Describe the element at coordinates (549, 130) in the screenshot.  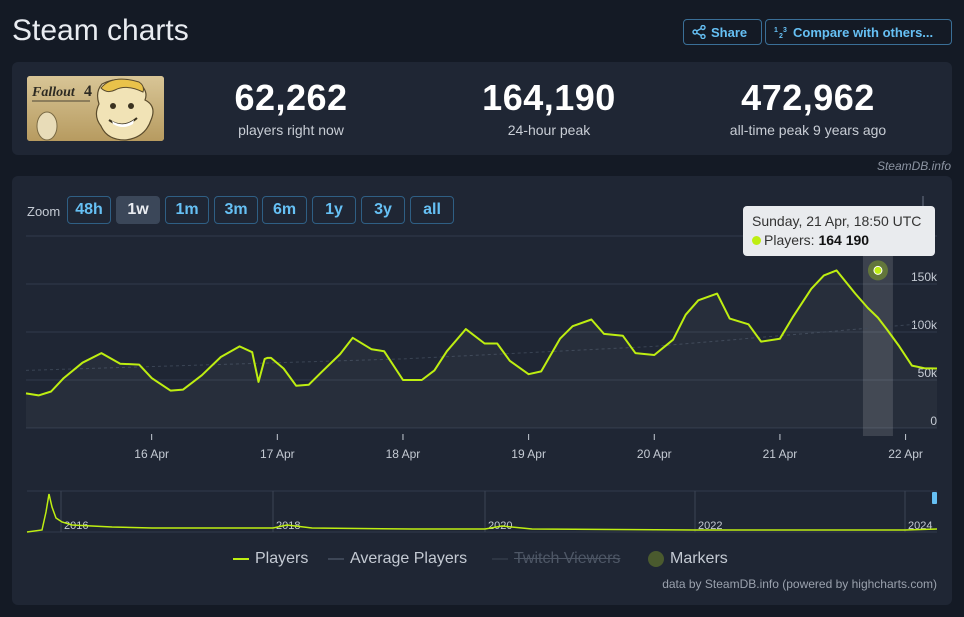
I see `24h-peak-label: 24-hour peak` at that location.